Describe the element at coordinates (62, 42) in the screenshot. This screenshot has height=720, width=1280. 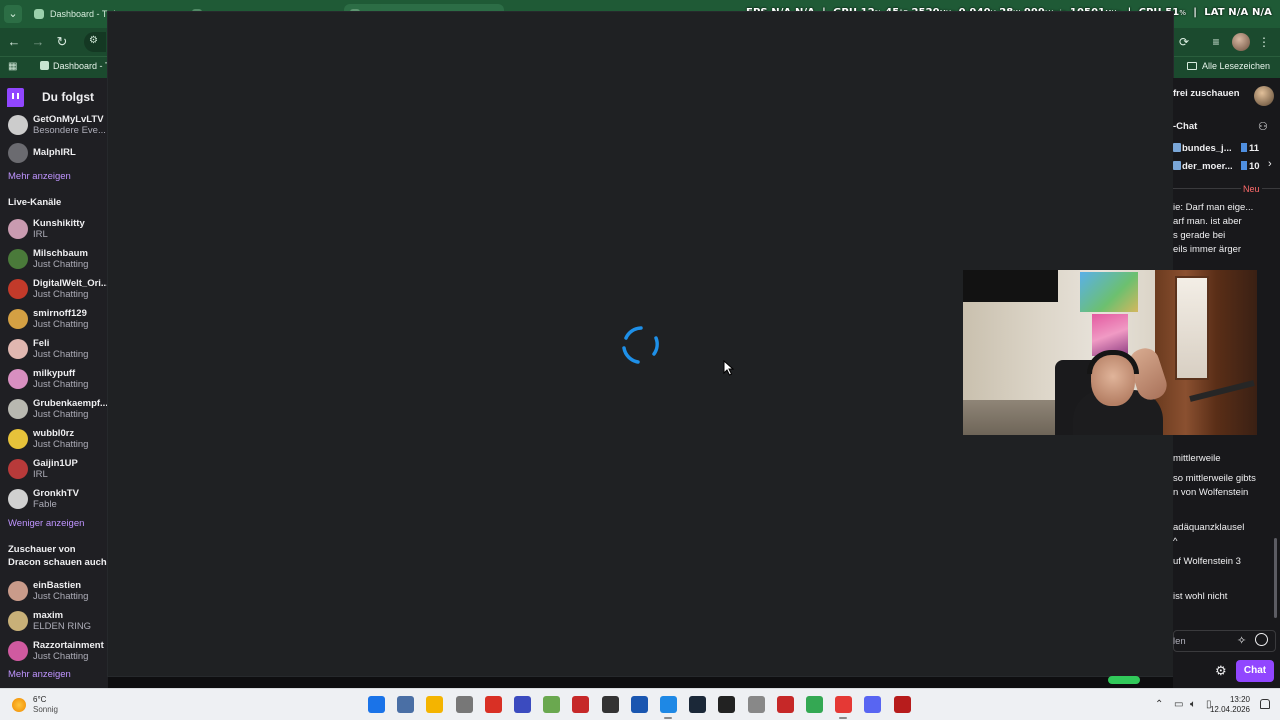
I see `reload-icon: ↻` at that location.